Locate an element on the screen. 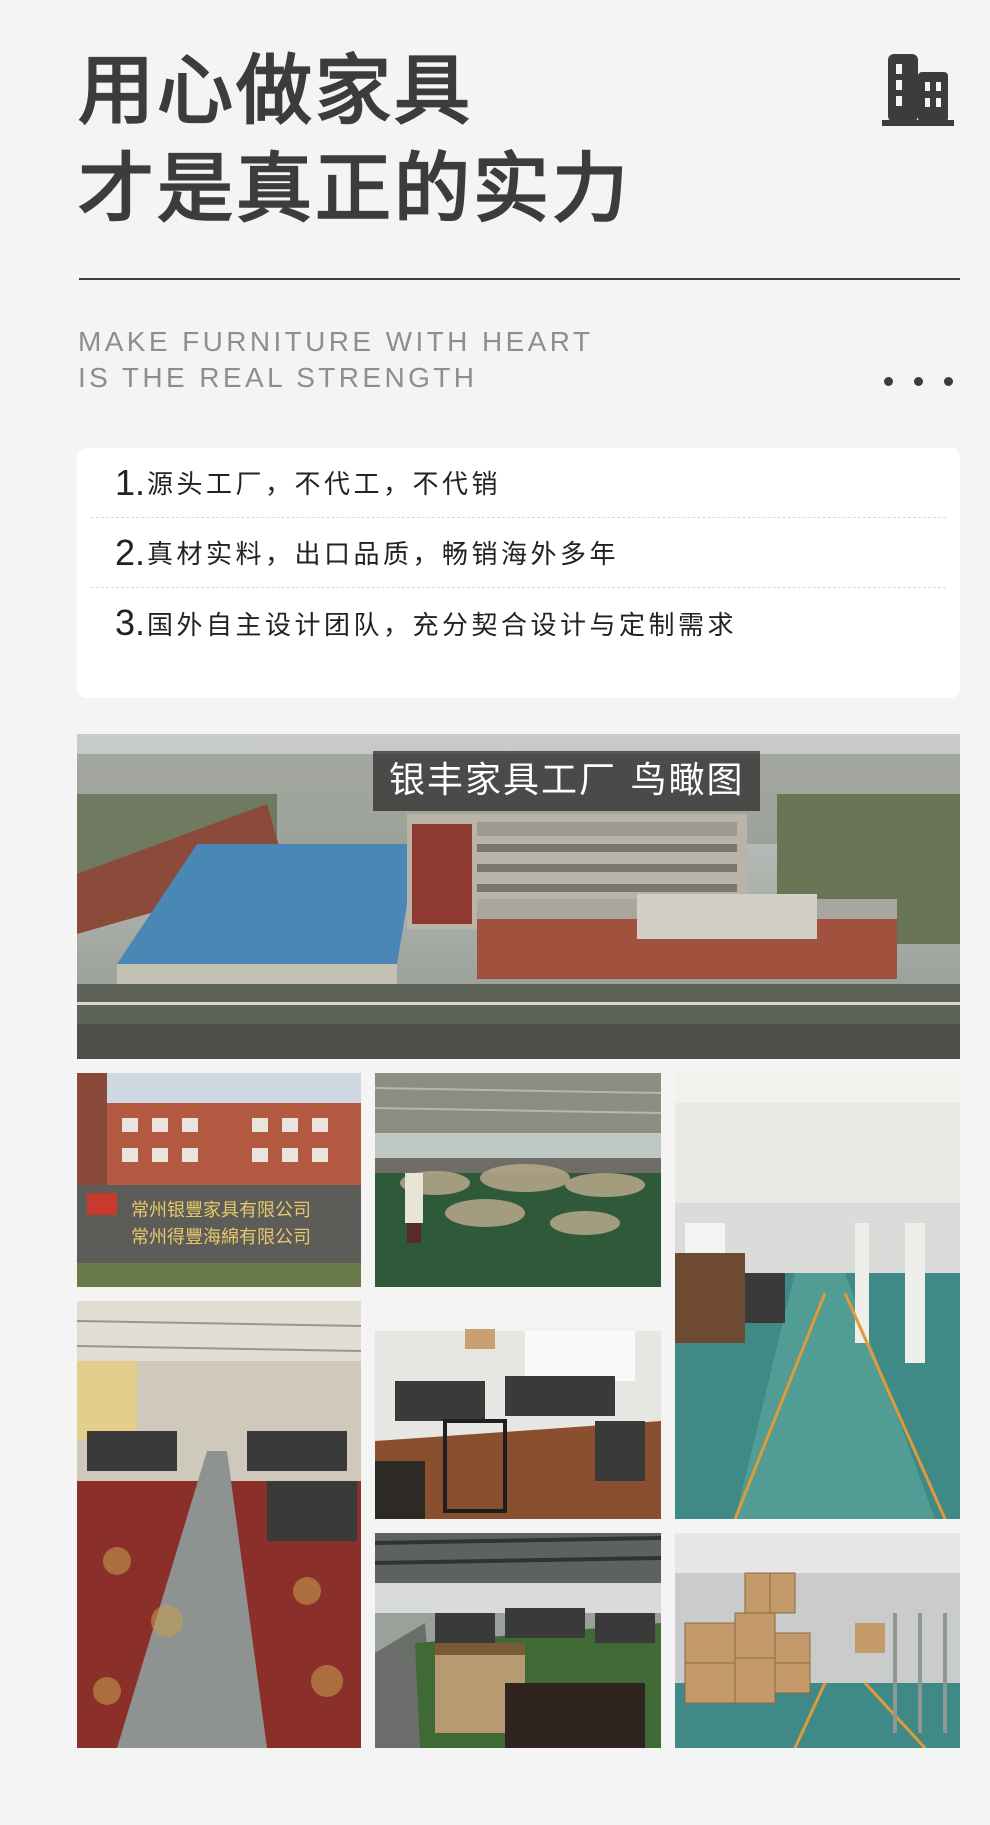  feature-text: 真材实料，出口品质，畅销海外多年 is located at coordinates (383, 555).